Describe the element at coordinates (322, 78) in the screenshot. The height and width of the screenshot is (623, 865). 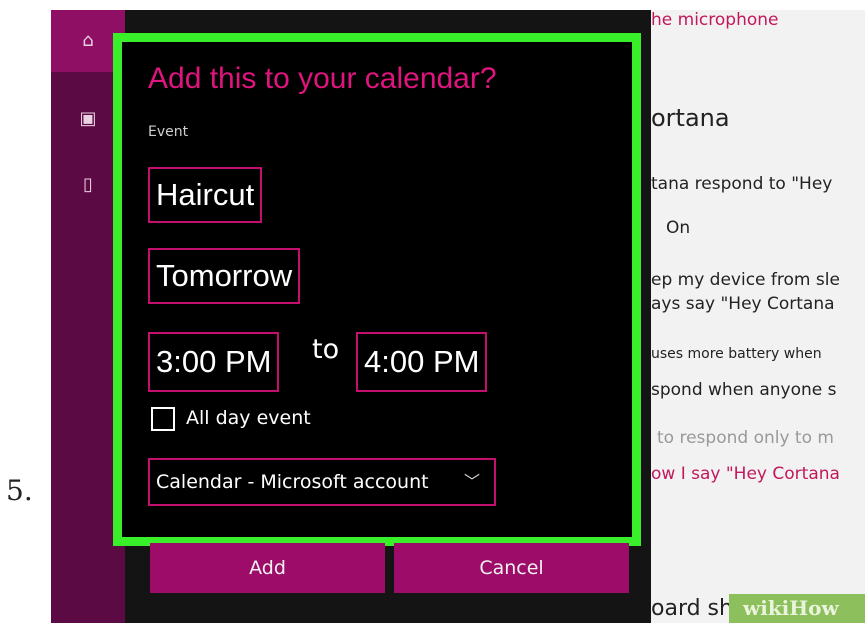
I see `dialog-title: Add this to your calendar?` at that location.